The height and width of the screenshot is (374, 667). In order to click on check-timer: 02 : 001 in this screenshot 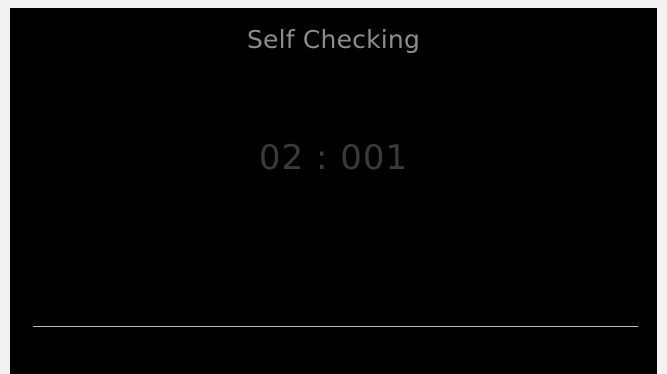, I will do `click(333, 158)`.